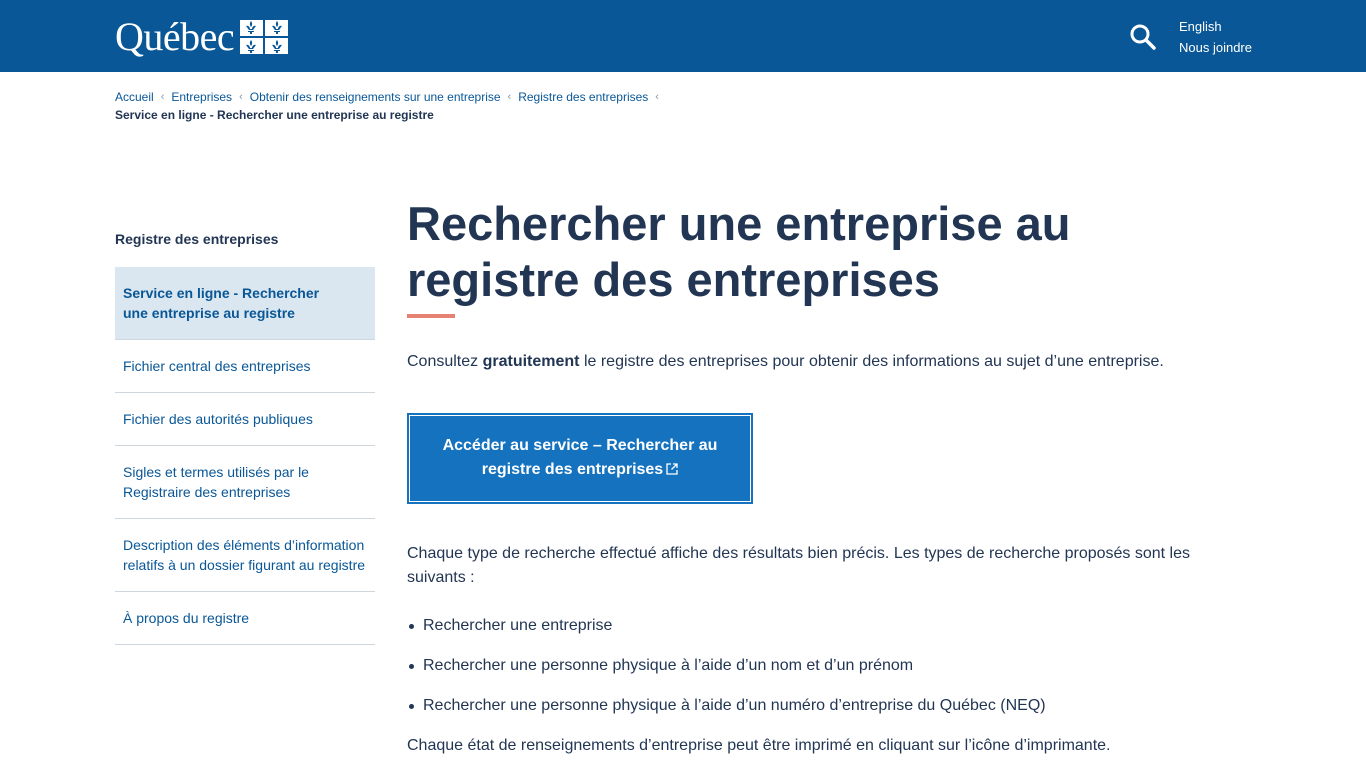  I want to click on external-link-icon, so click(672, 471).